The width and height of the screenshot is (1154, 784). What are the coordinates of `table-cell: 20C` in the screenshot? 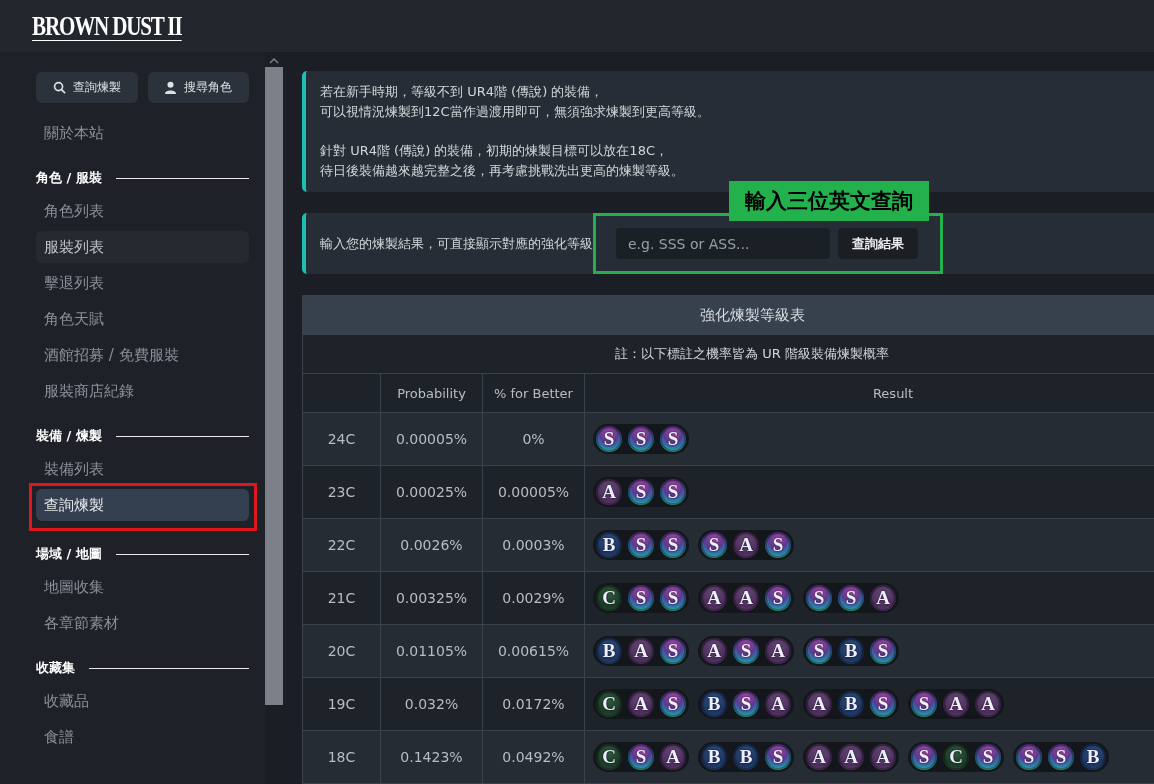 It's located at (341, 651).